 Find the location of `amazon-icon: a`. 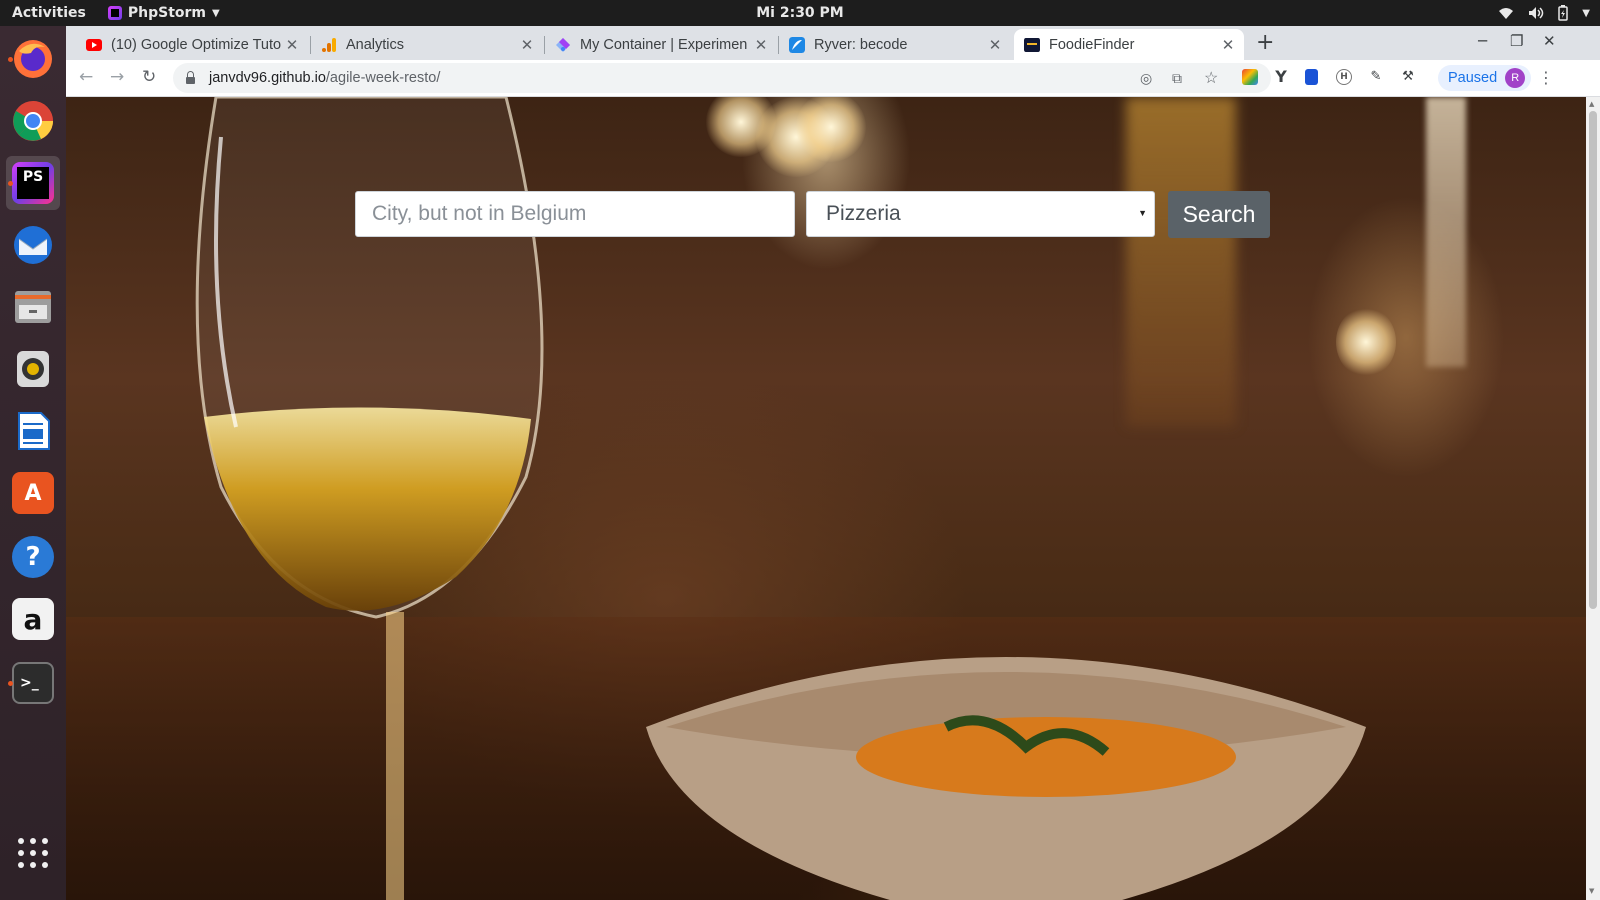

amazon-icon: a is located at coordinates (33, 619).